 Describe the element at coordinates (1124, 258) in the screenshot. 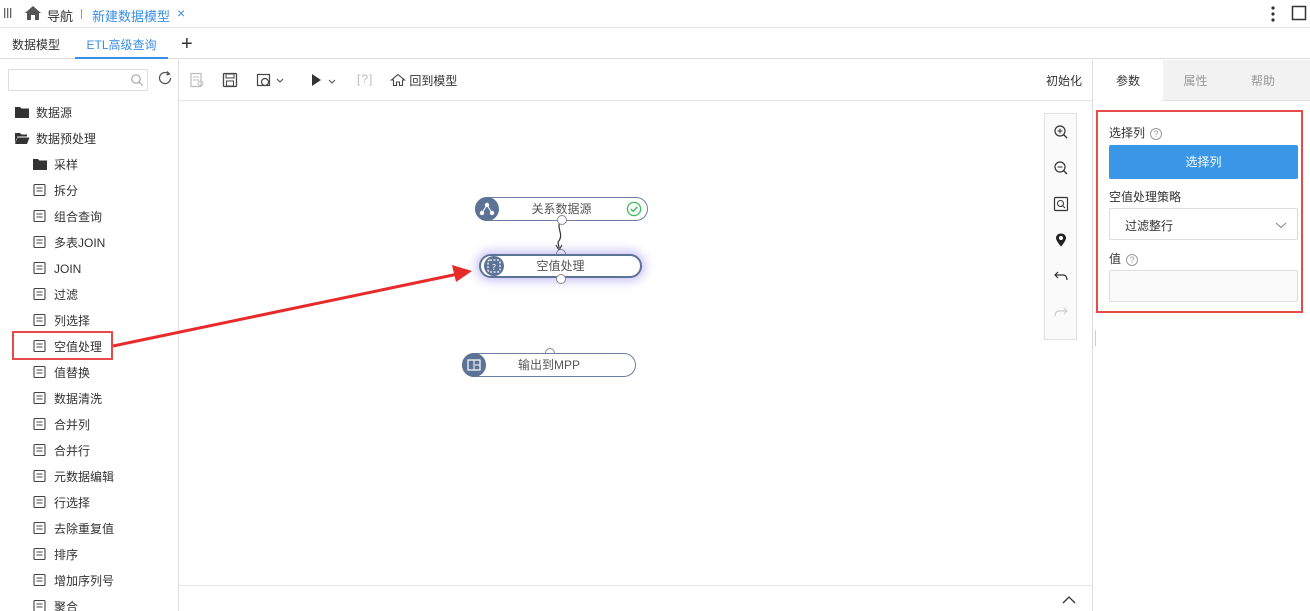

I see `value-label: 值?` at that location.